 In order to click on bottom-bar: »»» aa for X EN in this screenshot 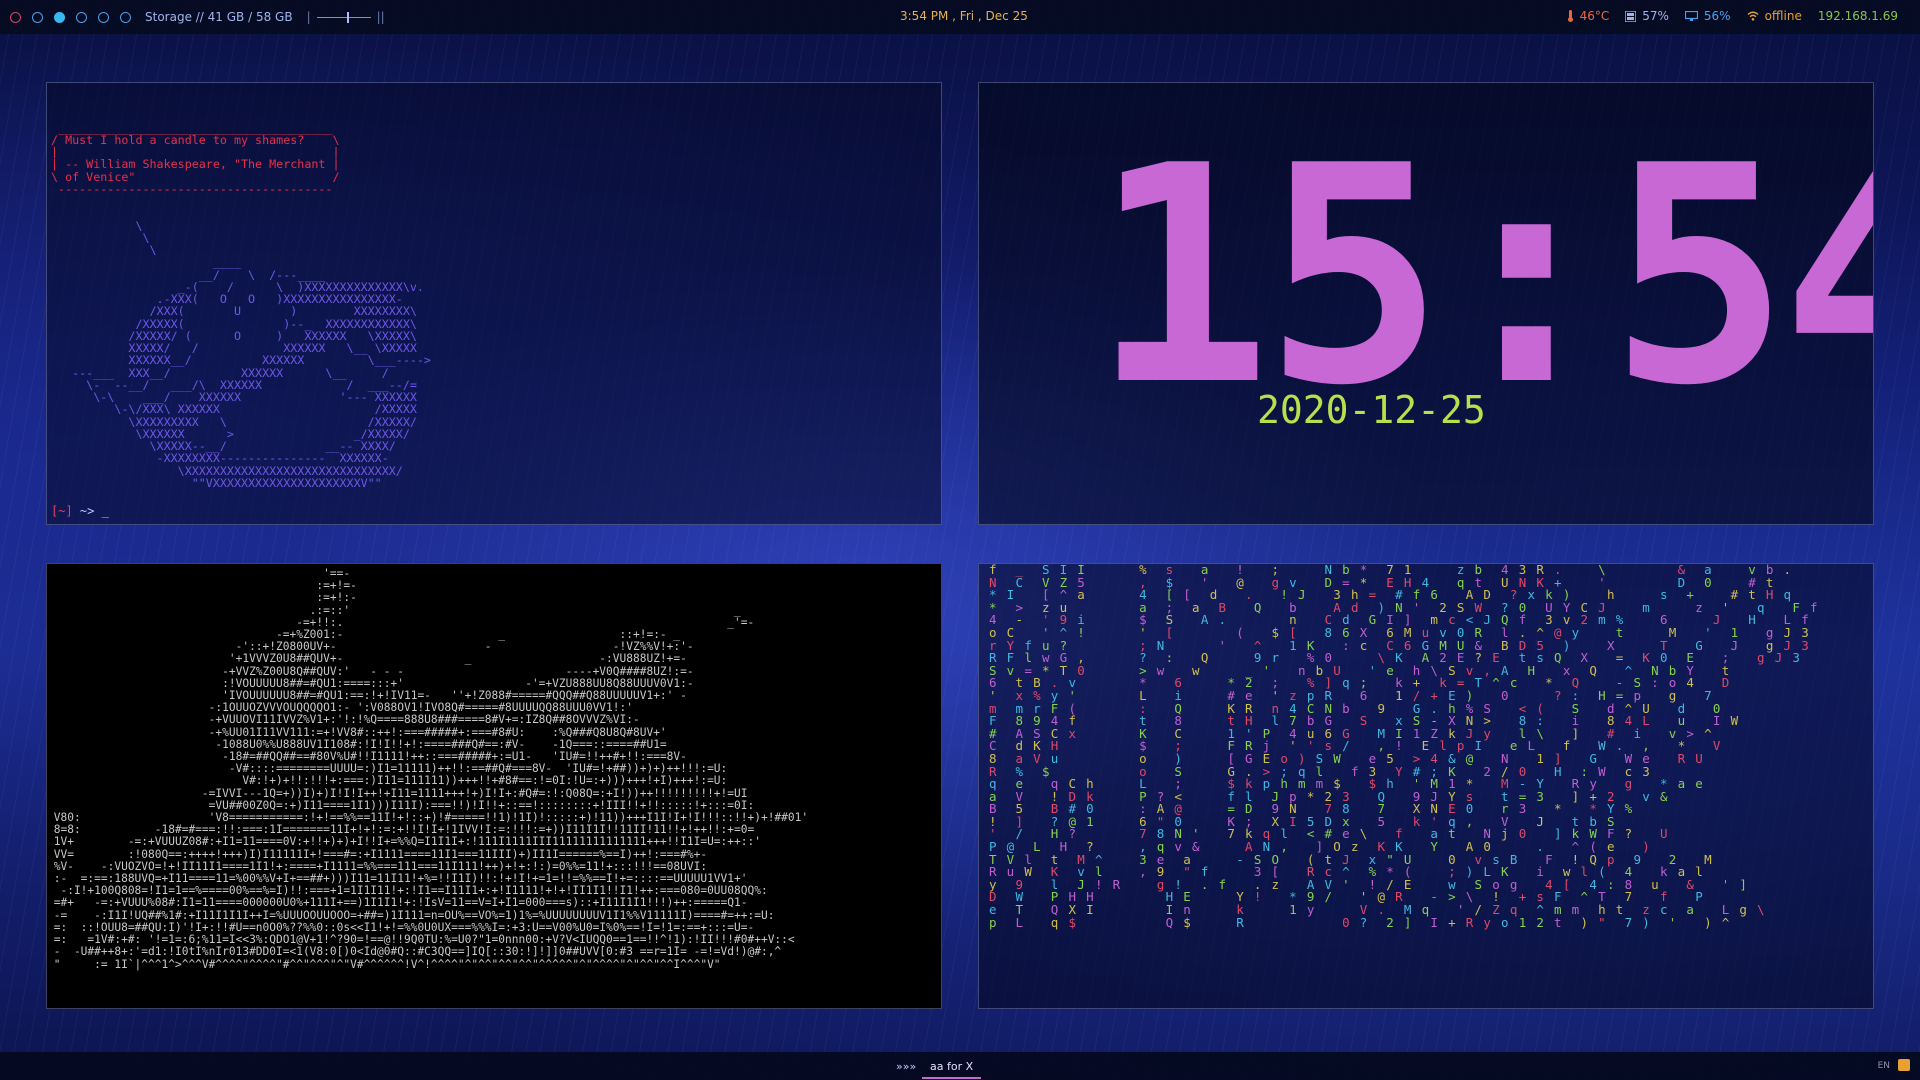, I will do `click(960, 1066)`.